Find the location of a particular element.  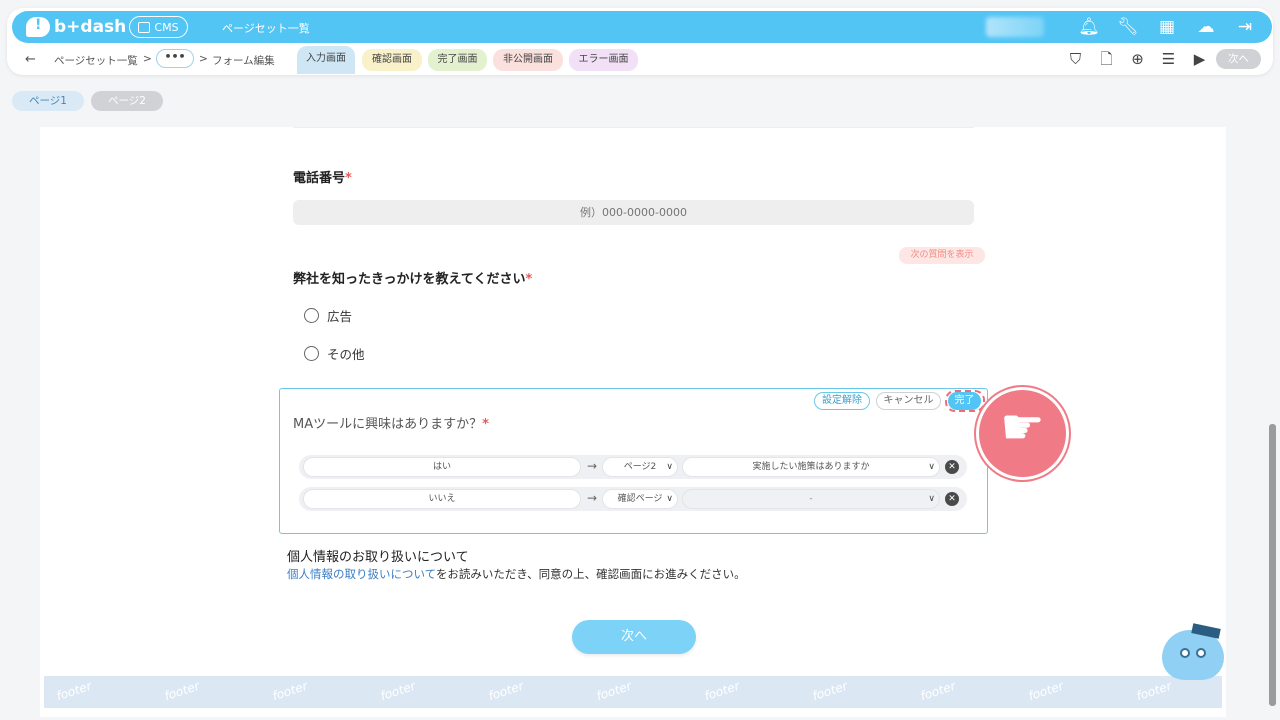

top-icon-group: 🔔︎ 🔧︎ ▦ ☁ ⇥ is located at coordinates (1167, 27).